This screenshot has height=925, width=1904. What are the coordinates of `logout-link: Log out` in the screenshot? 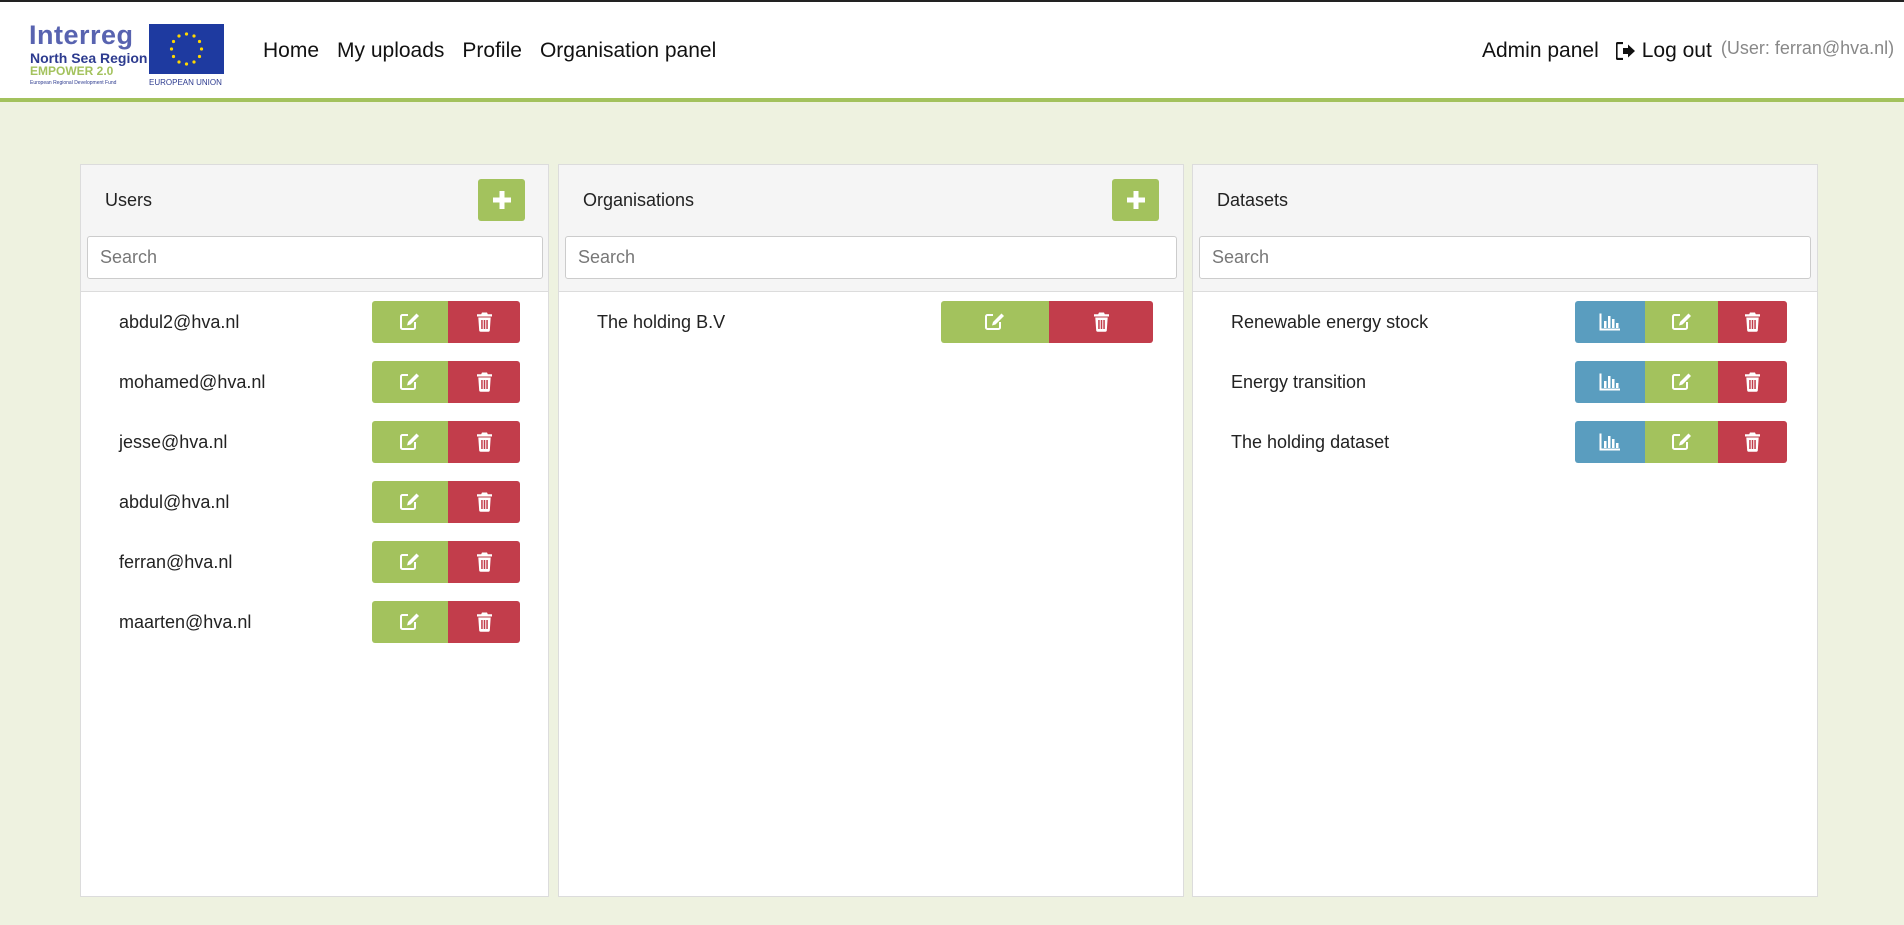 It's located at (1663, 51).